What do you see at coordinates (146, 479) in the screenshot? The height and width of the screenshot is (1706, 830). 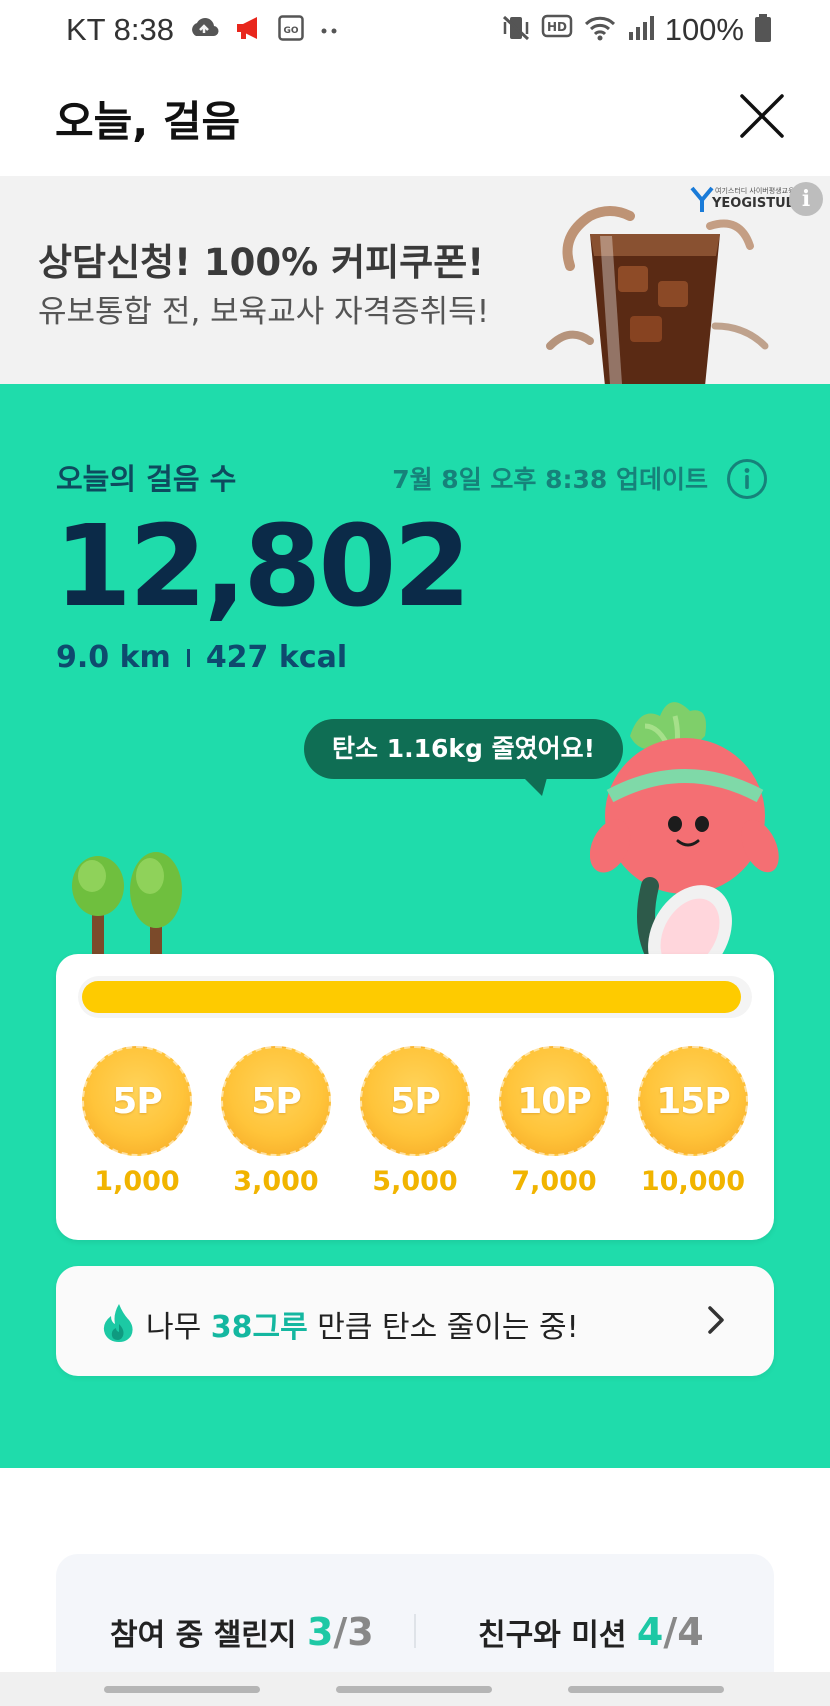 I see `steps-label: 오늘의 걸음 수` at bounding box center [146, 479].